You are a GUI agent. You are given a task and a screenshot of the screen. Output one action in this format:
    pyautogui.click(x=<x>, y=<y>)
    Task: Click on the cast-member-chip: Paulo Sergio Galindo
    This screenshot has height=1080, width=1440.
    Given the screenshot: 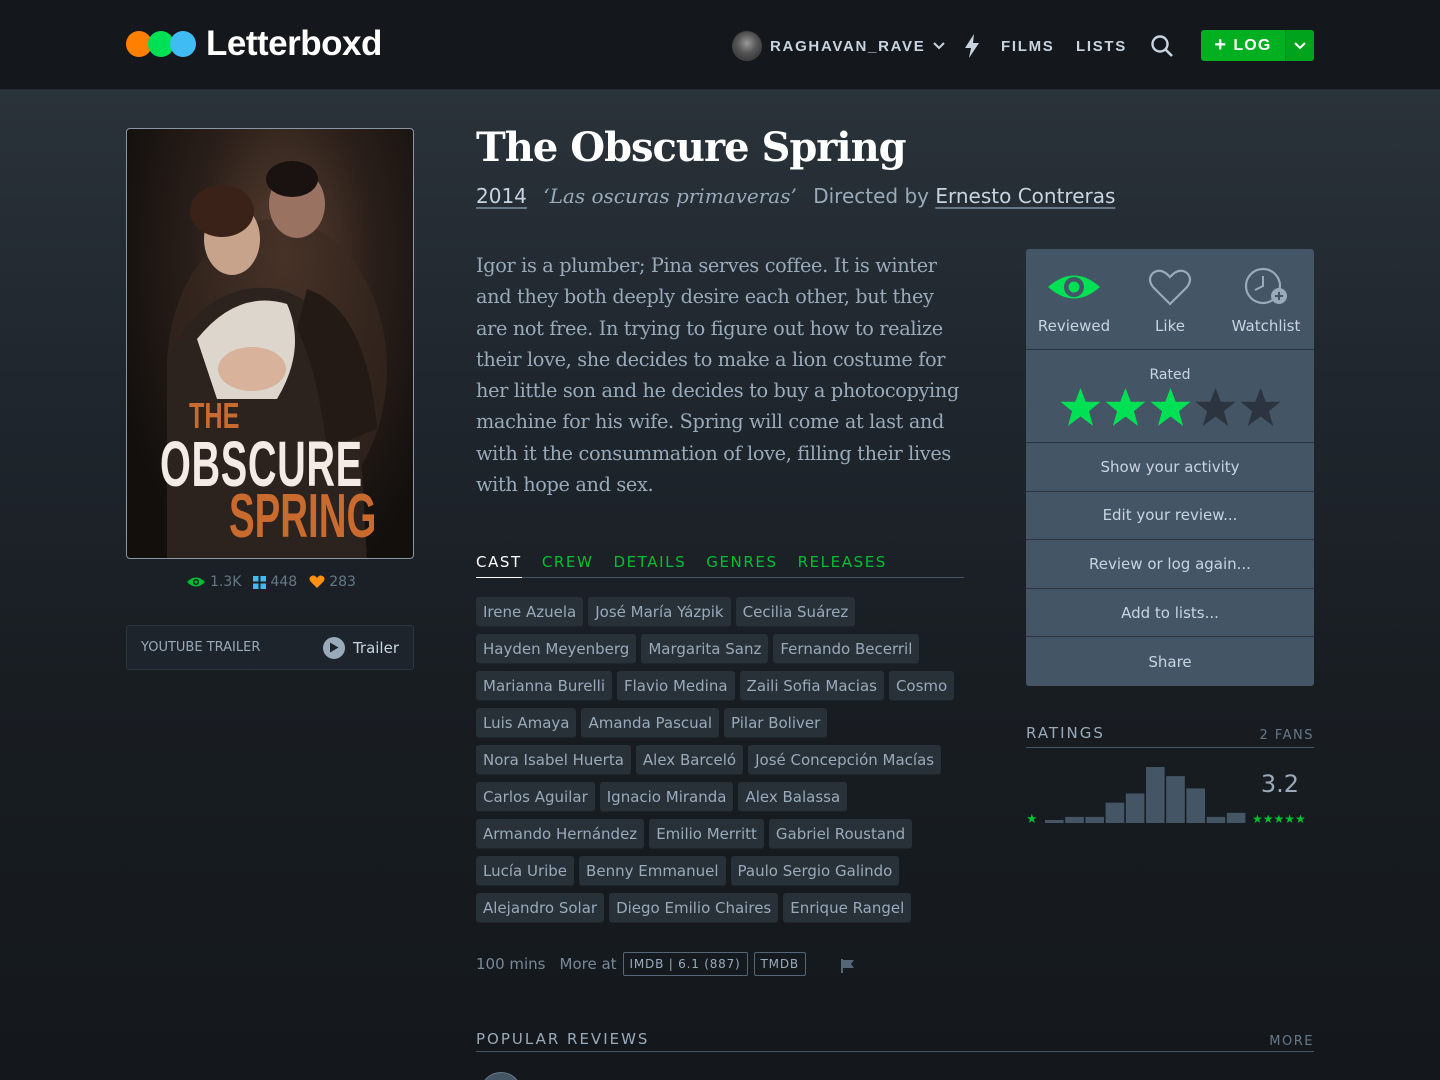 What is the action you would take?
    pyautogui.click(x=815, y=871)
    